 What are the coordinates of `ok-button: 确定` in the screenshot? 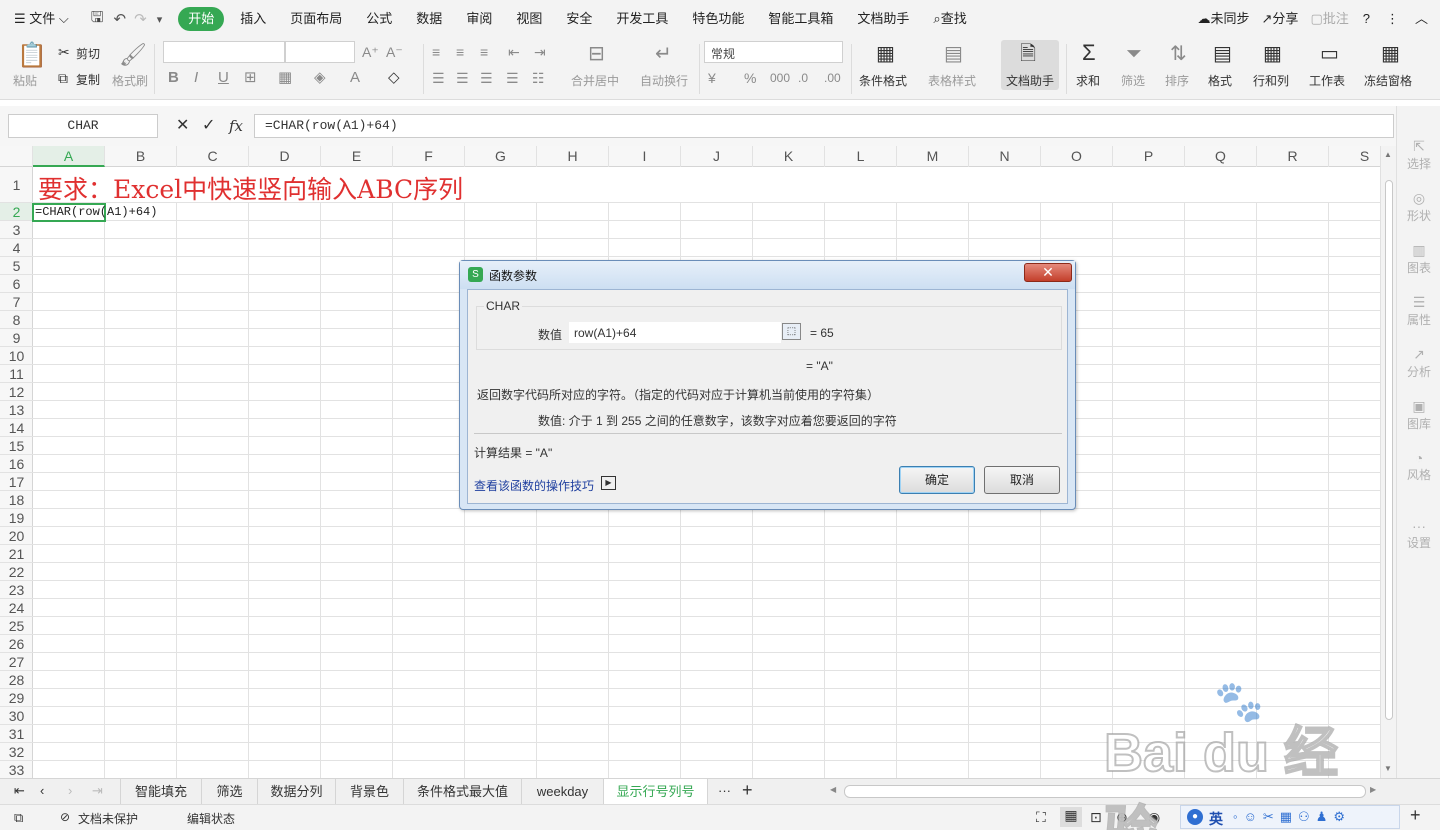 It's located at (937, 480).